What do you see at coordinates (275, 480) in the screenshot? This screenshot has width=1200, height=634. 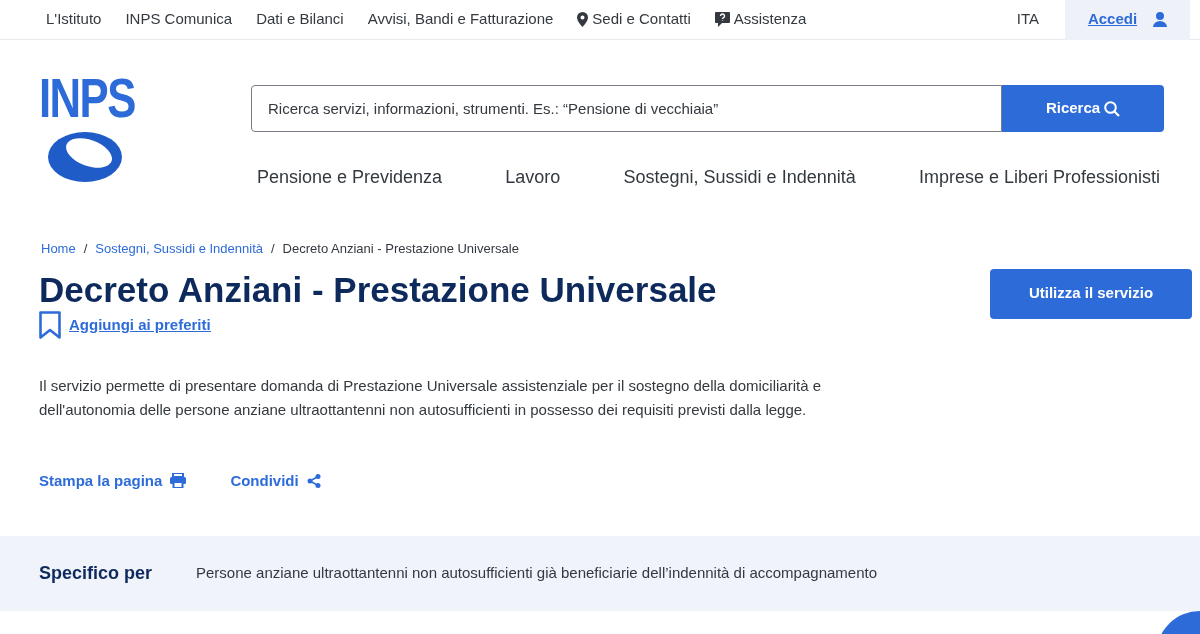 I see `action-link: Condividi` at bounding box center [275, 480].